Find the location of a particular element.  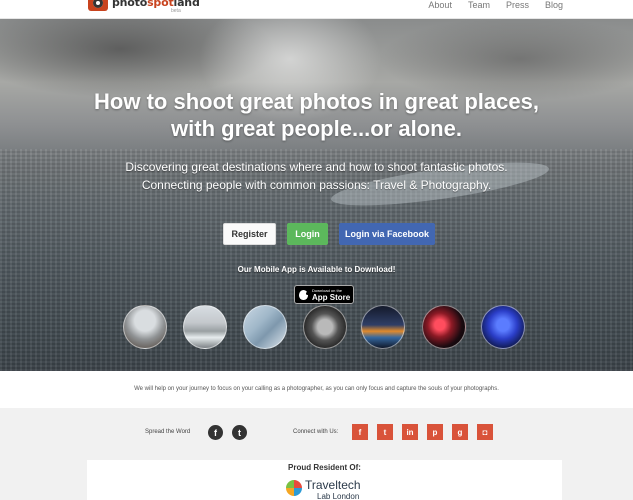

logo-beta-label: beta is located at coordinates (176, 11).